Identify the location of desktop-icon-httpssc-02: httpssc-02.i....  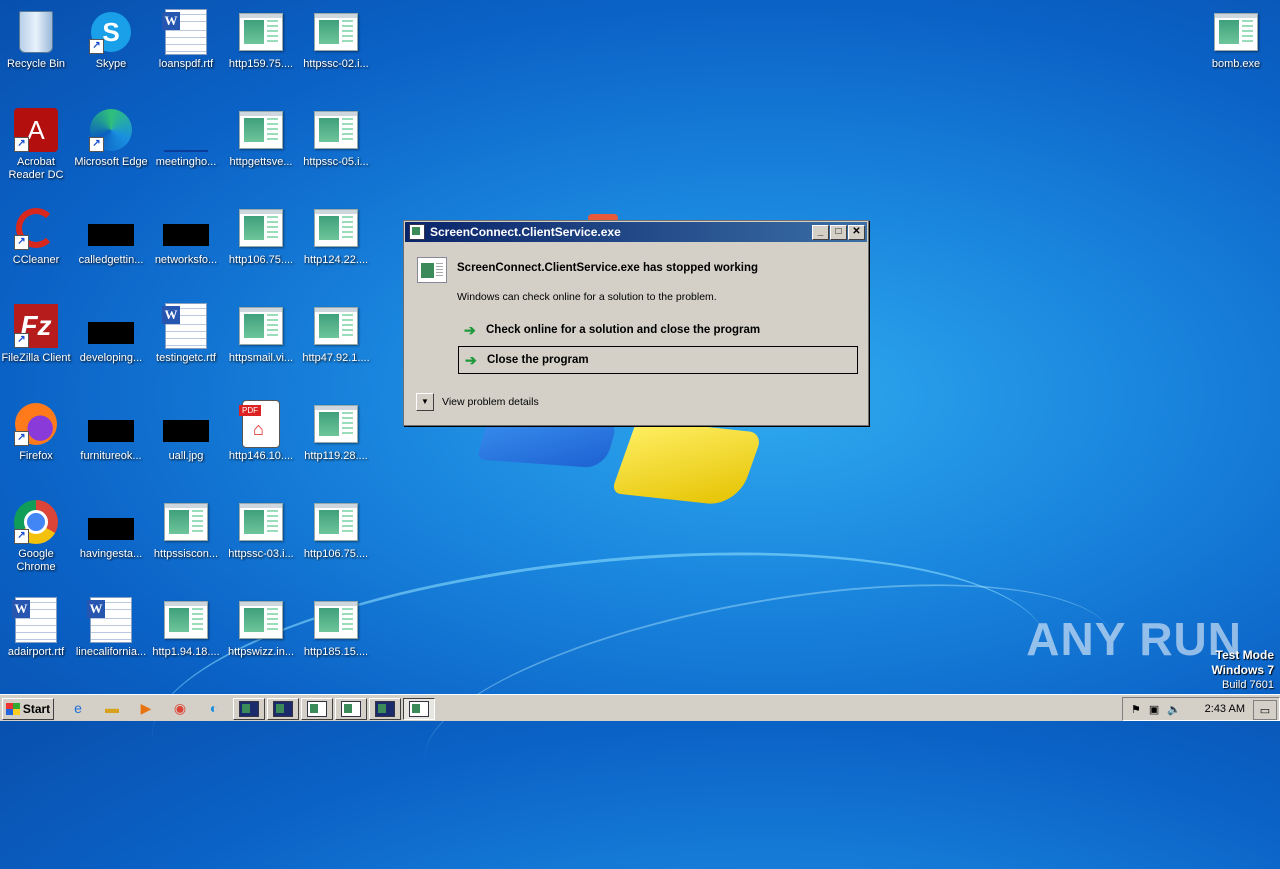
(336, 39).